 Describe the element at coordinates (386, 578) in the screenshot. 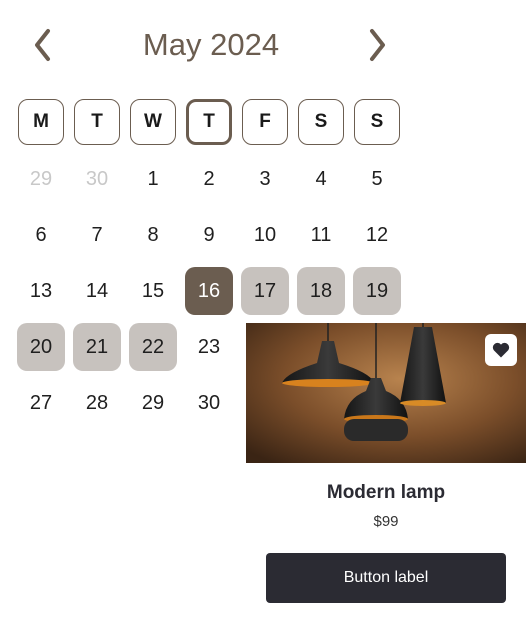

I see `card-action-button: Button label` at that location.